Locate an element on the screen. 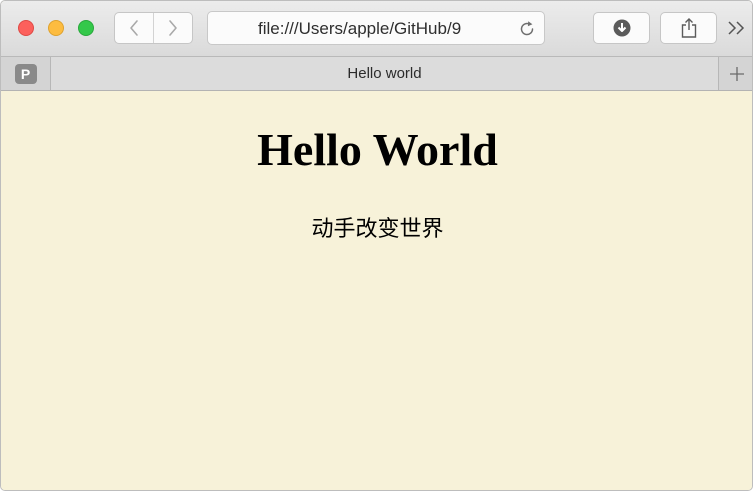 This screenshot has width=753, height=491. close-window-button is located at coordinates (26, 28).